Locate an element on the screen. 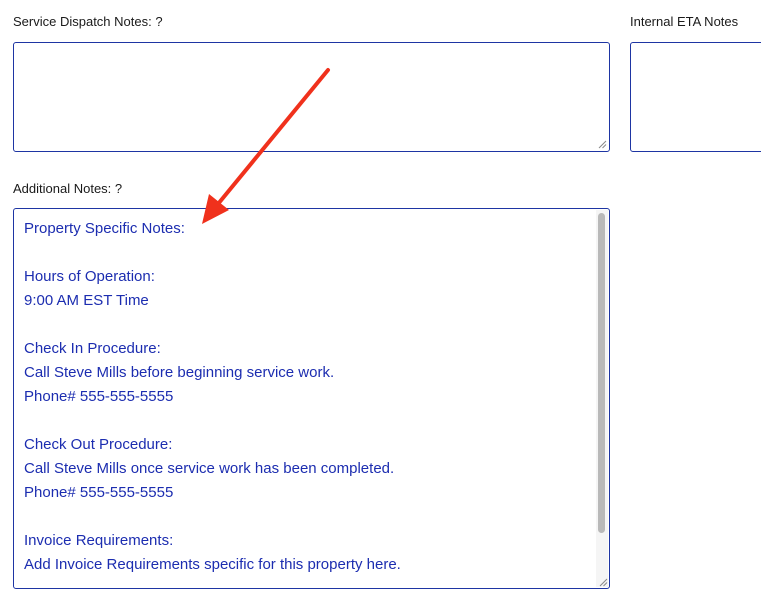 Image resolution: width=761 pixels, height=605 pixels. notes-line: Invoice Requirements: is located at coordinates (99, 540).